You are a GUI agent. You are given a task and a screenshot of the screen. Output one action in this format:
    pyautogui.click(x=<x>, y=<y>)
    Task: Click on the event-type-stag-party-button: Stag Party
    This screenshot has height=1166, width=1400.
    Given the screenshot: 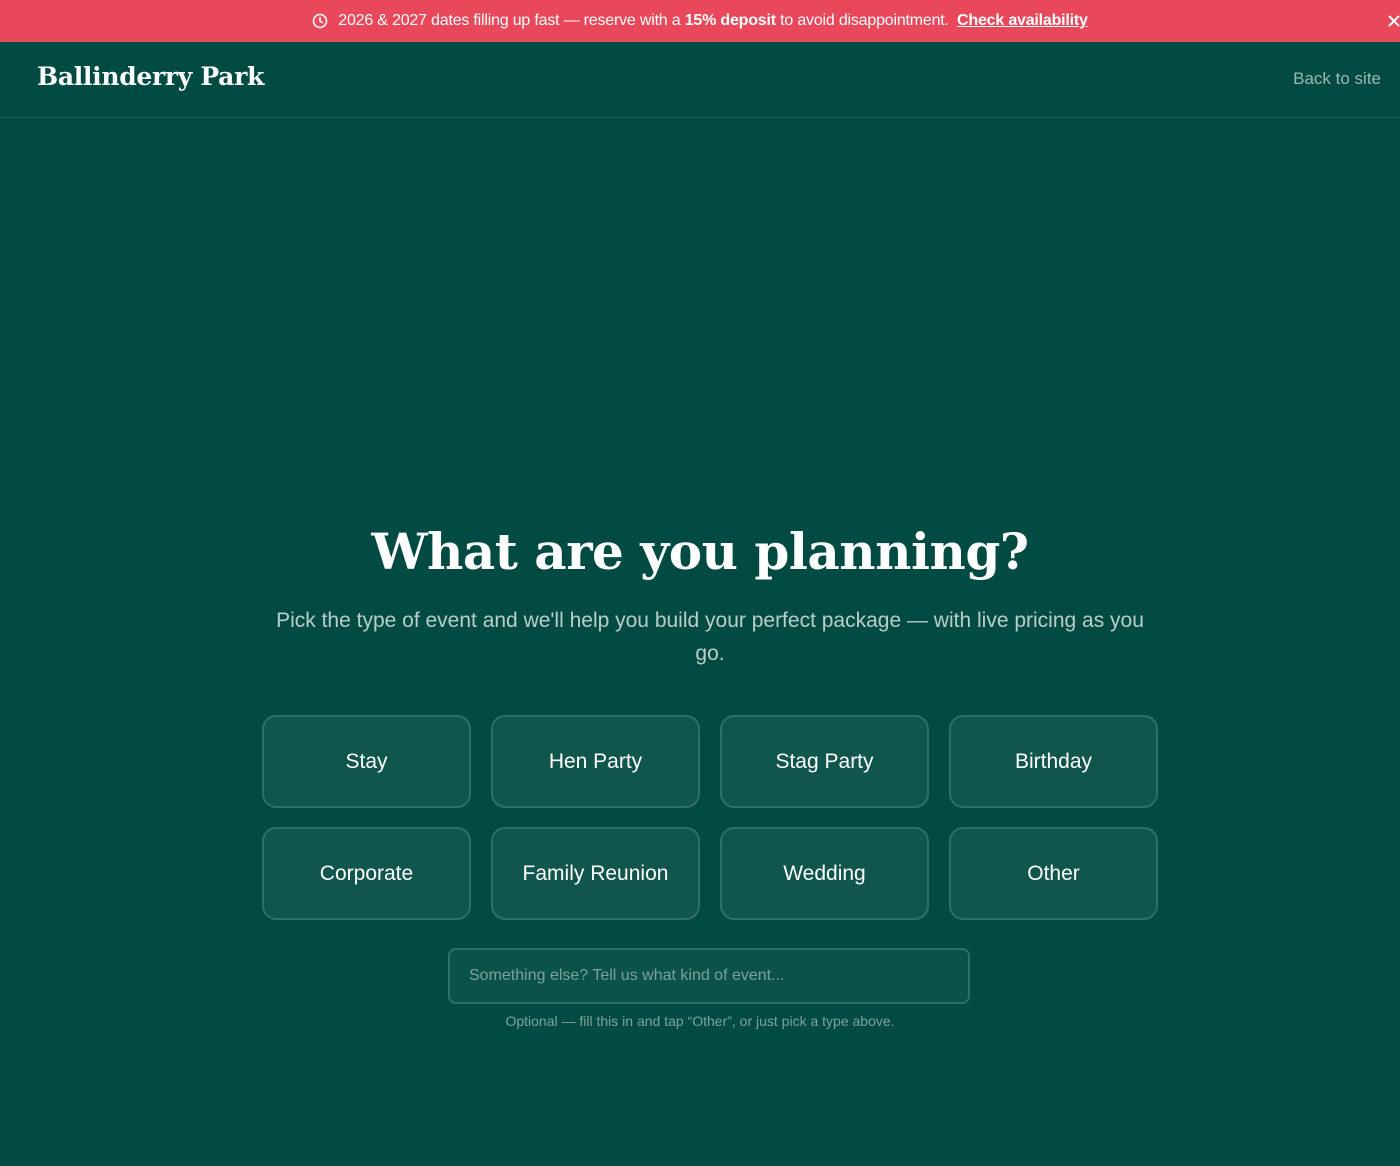 What is the action you would take?
    pyautogui.click(x=824, y=761)
    